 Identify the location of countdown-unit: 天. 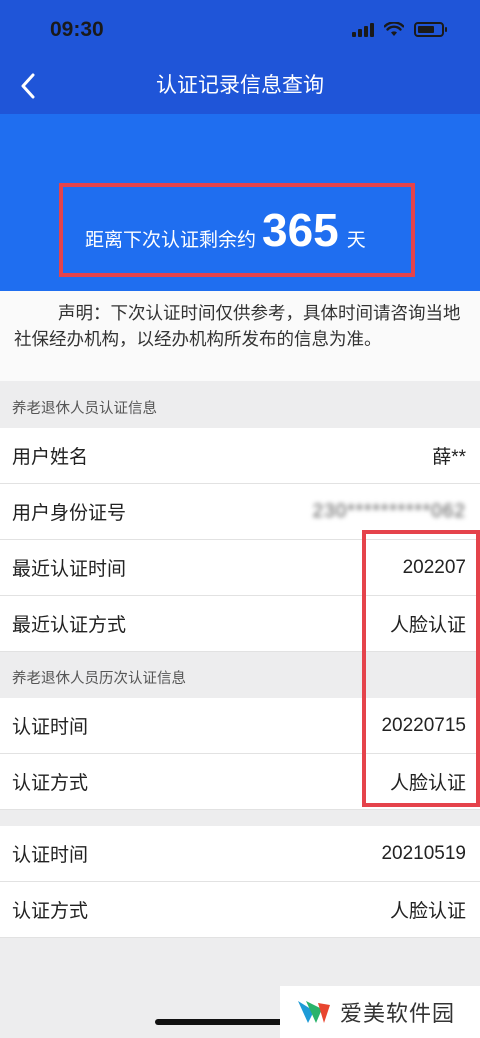
(356, 240).